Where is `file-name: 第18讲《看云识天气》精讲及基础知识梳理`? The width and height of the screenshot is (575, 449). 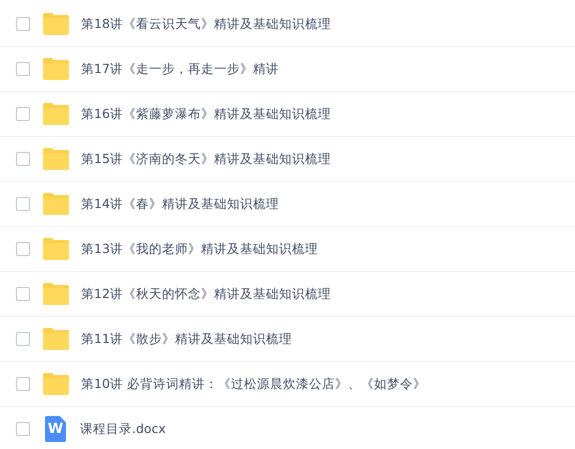
file-name: 第18讲《看云识天气》精讲及基础知识梳理 is located at coordinates (206, 24).